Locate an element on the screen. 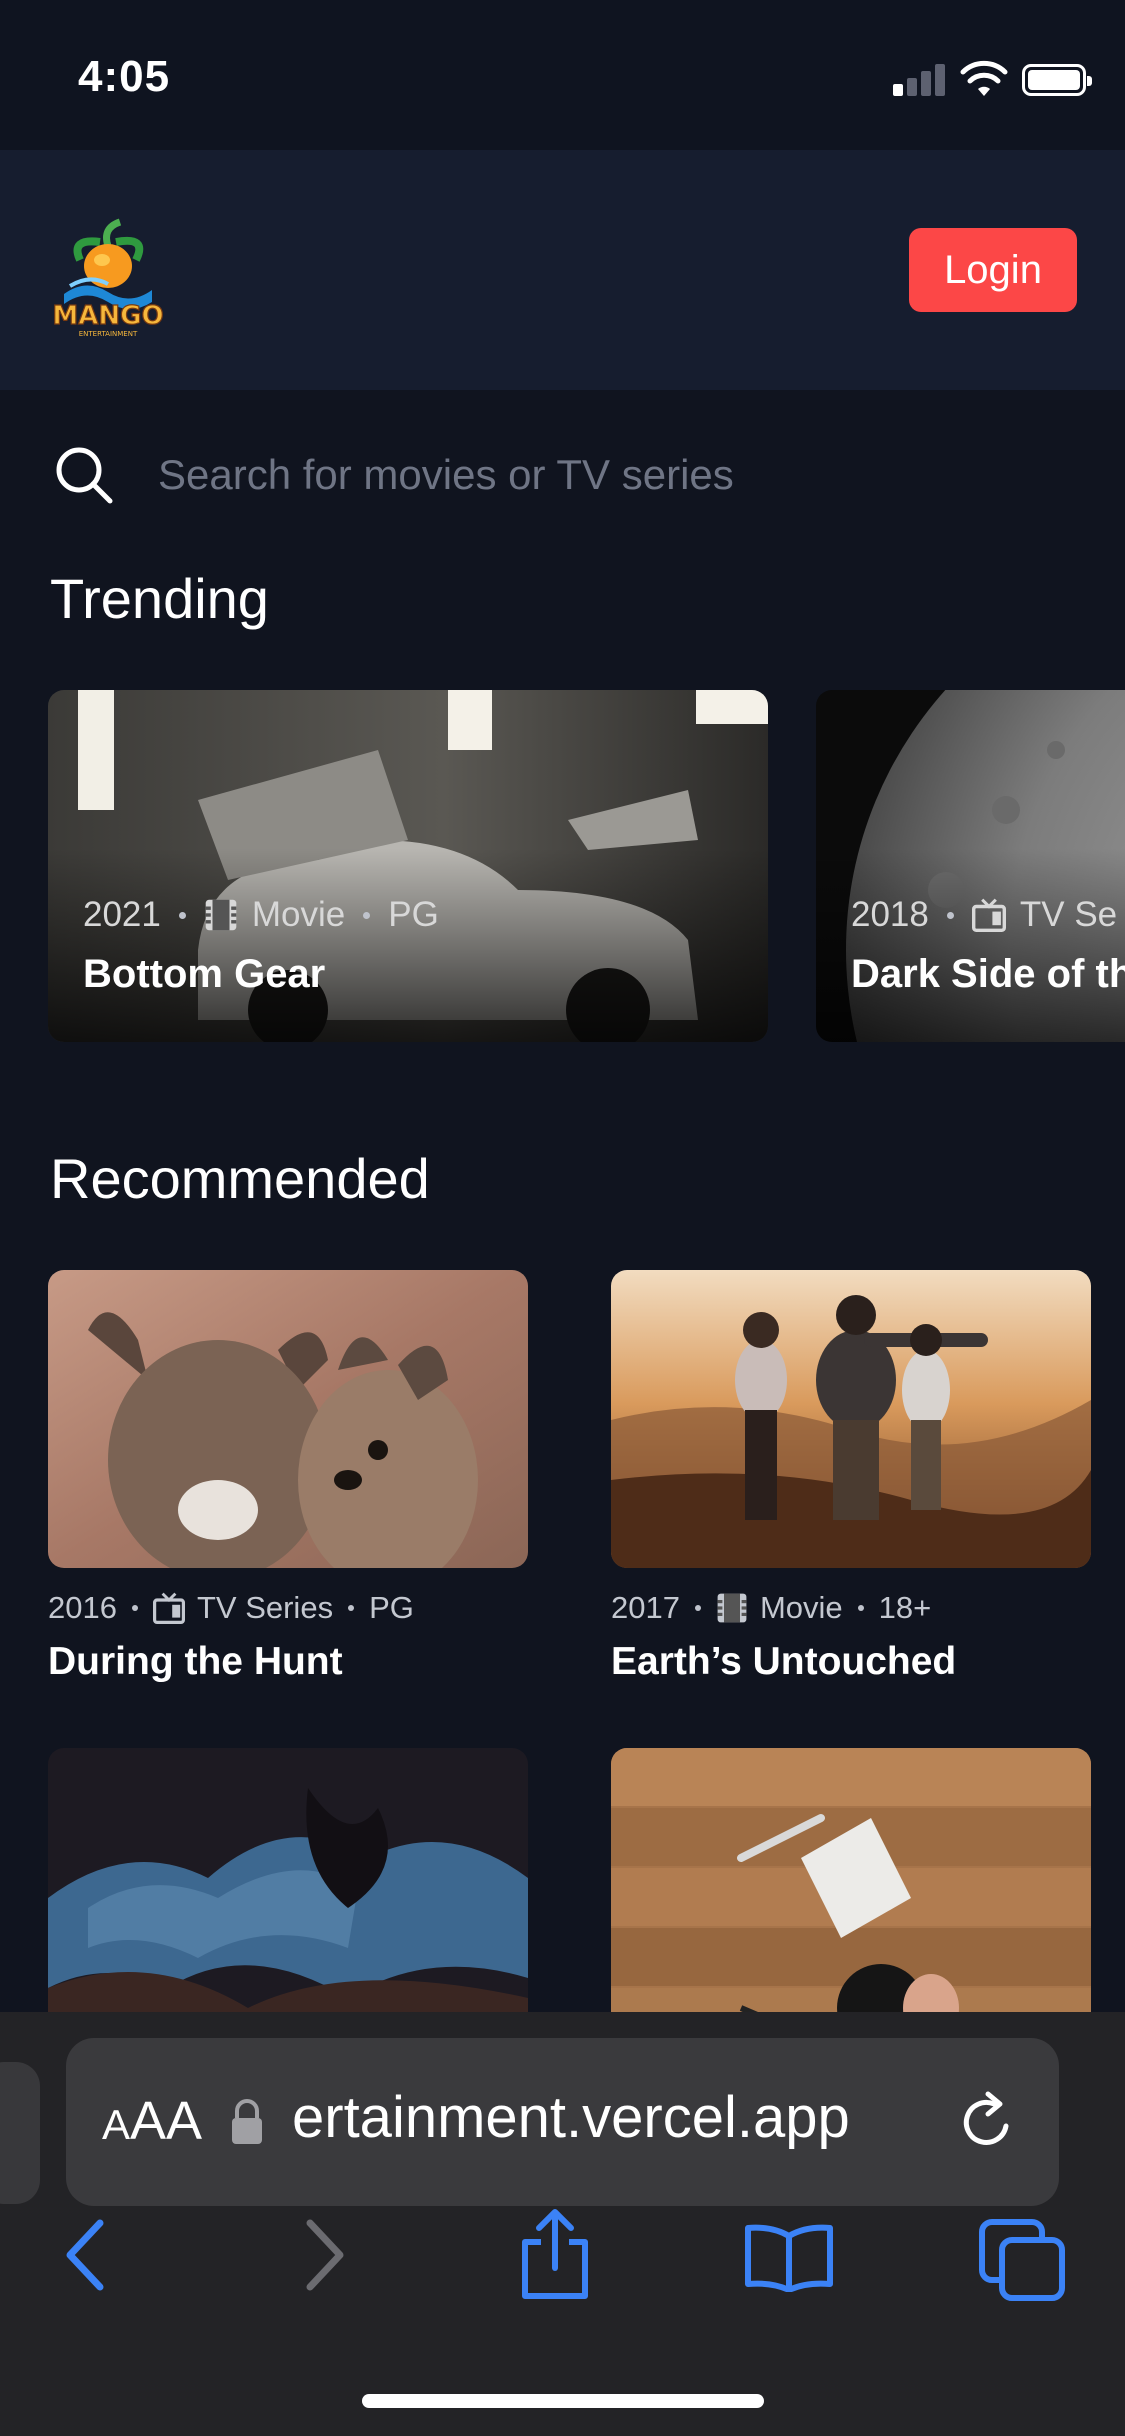 Image resolution: width=1125 pixels, height=2436 pixels. search-icon is located at coordinates (84, 475).